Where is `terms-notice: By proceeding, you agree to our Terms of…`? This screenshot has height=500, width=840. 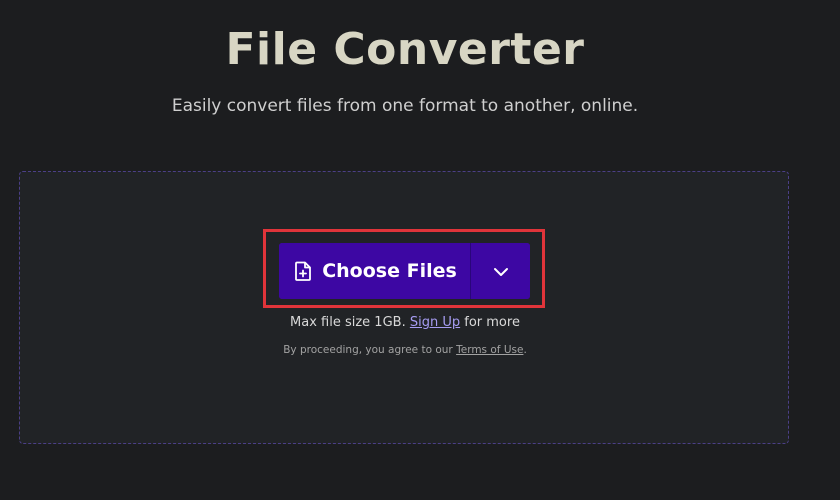
terms-notice: By proceeding, you agree to our Terms of… is located at coordinates (405, 350).